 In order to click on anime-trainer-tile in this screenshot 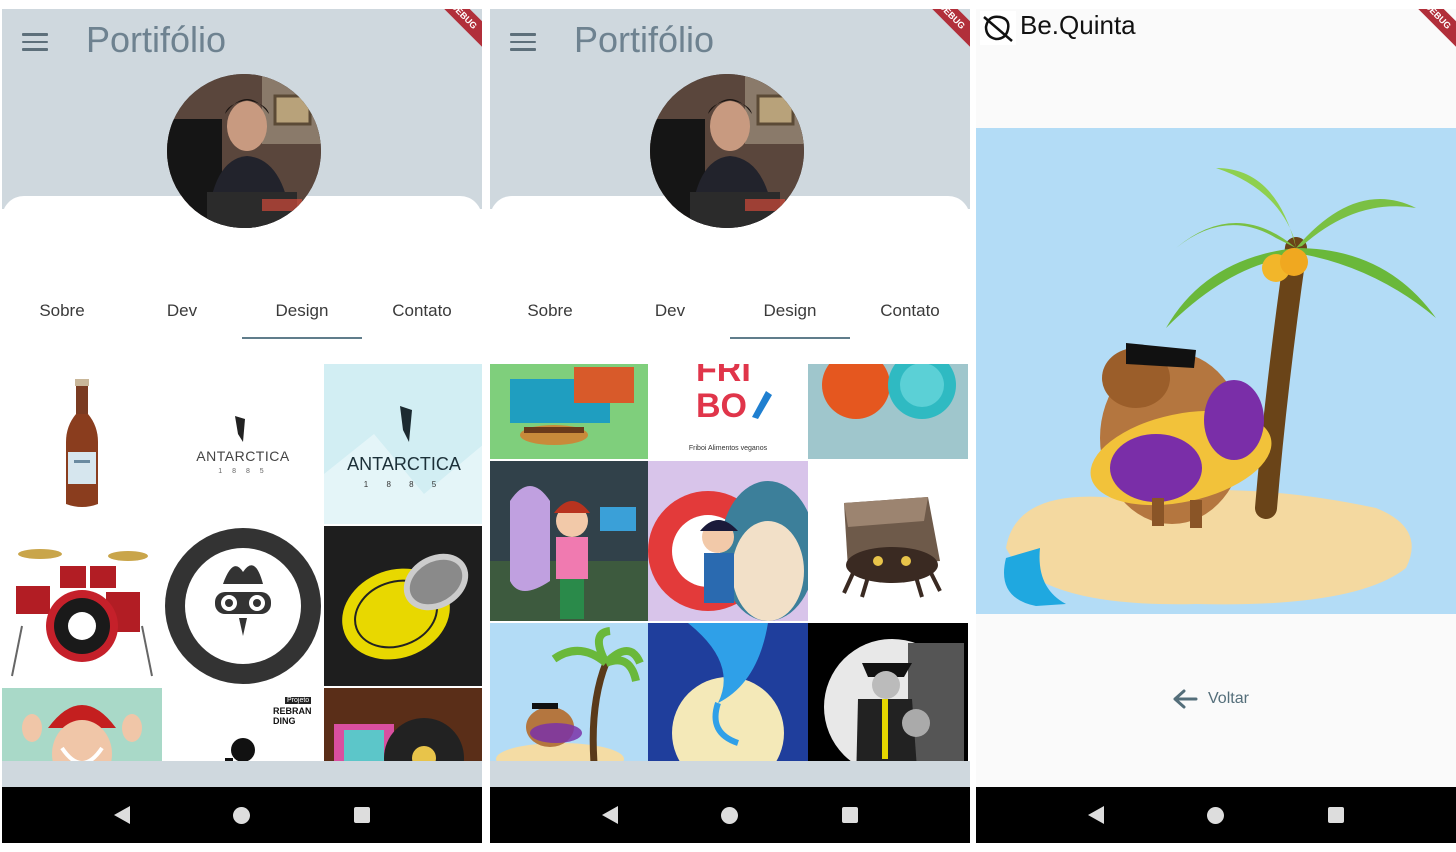, I will do `click(570, 541)`.